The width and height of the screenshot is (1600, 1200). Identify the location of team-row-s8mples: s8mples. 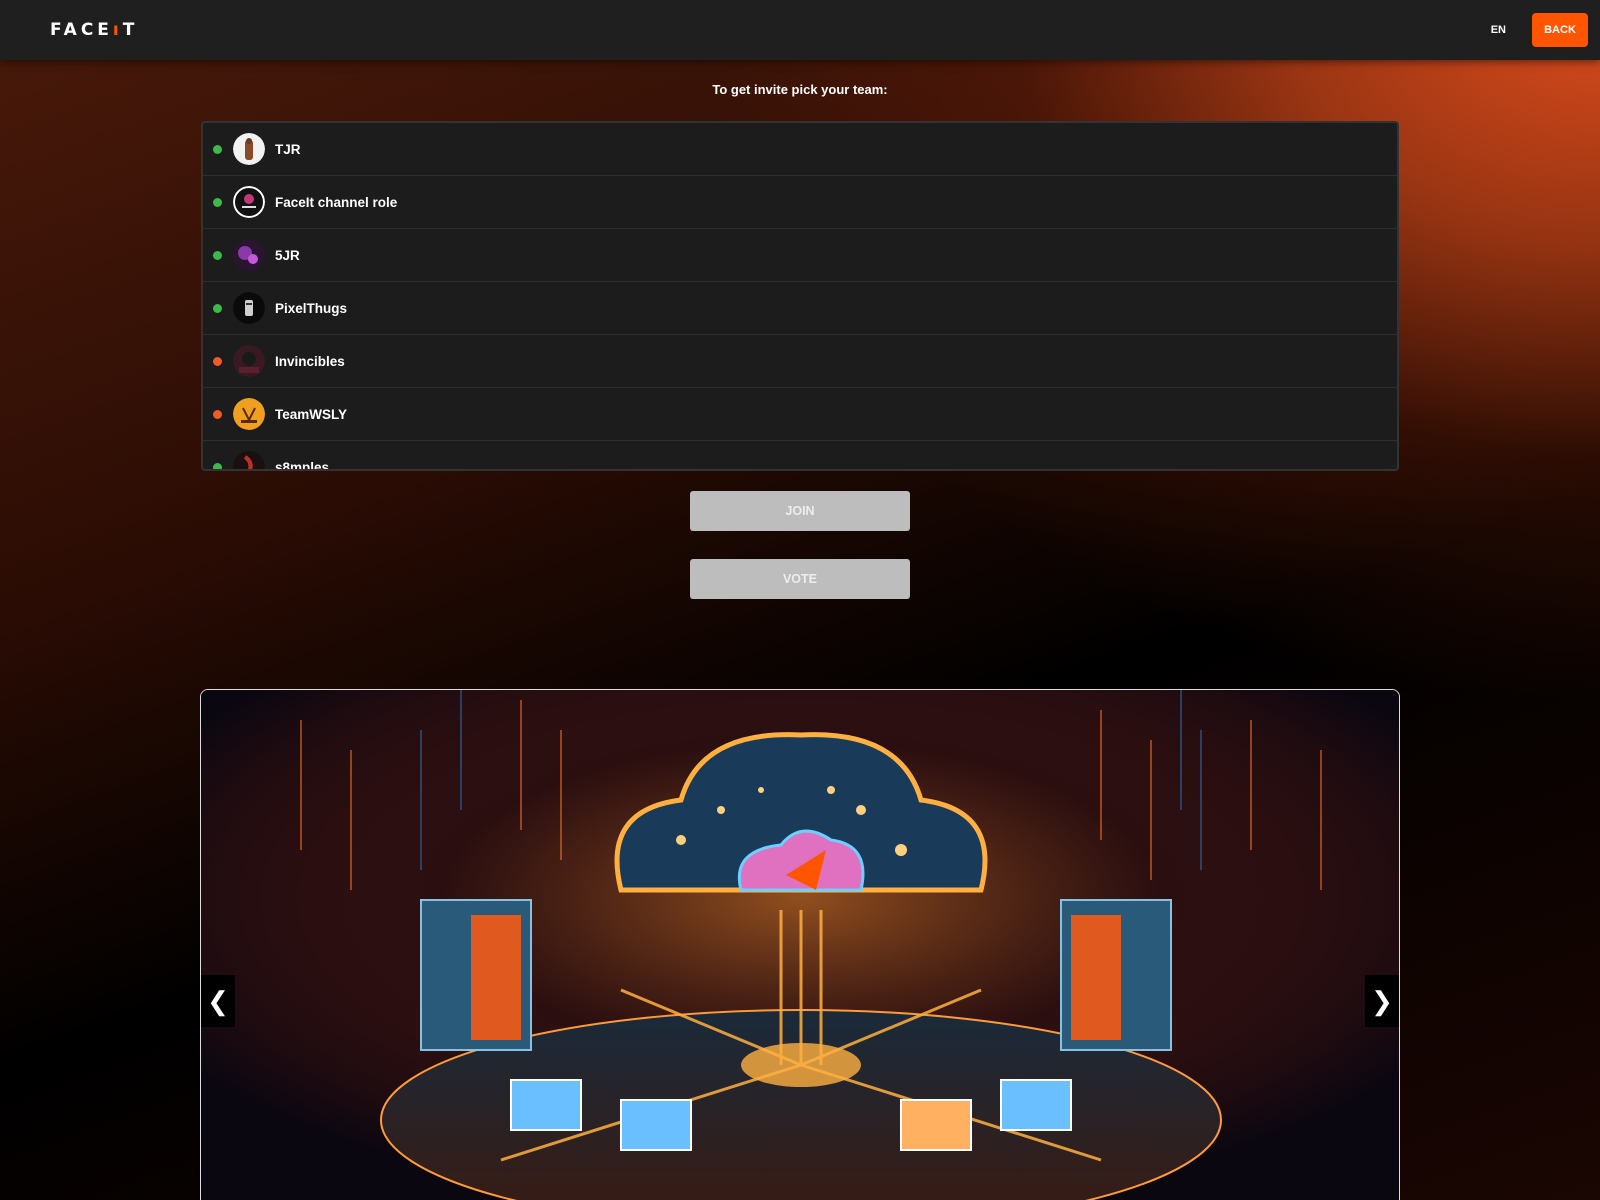
(800, 456).